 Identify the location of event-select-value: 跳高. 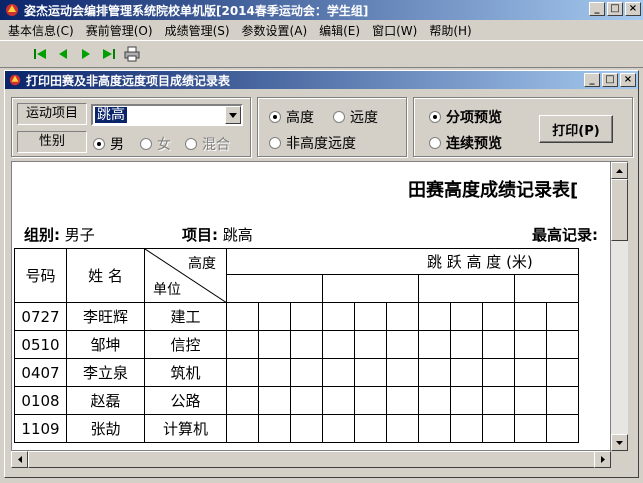
(111, 115).